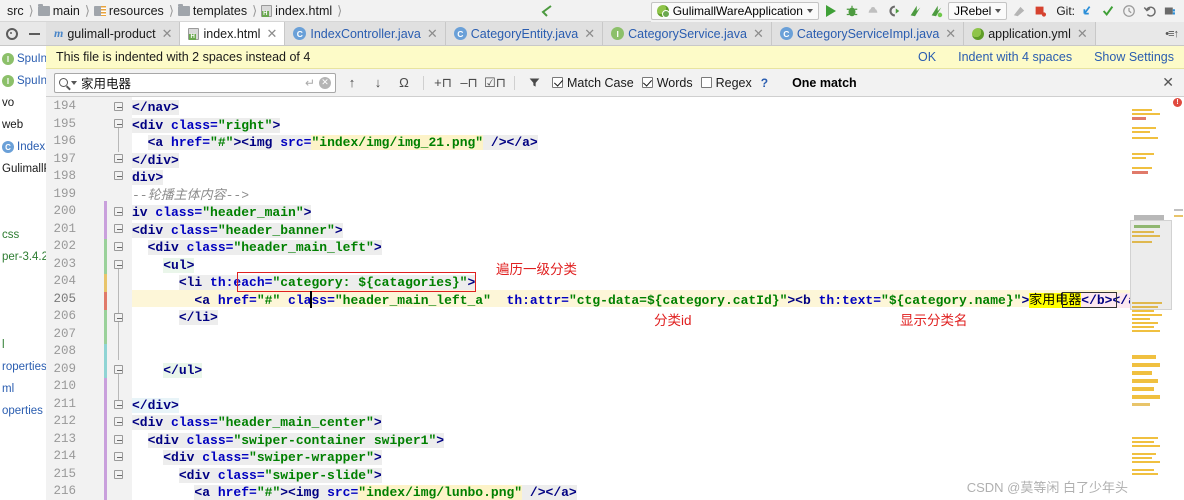 The width and height of the screenshot is (1184, 500). What do you see at coordinates (233, 33) in the screenshot?
I see `tab-index-html: index.html ✕` at bounding box center [233, 33].